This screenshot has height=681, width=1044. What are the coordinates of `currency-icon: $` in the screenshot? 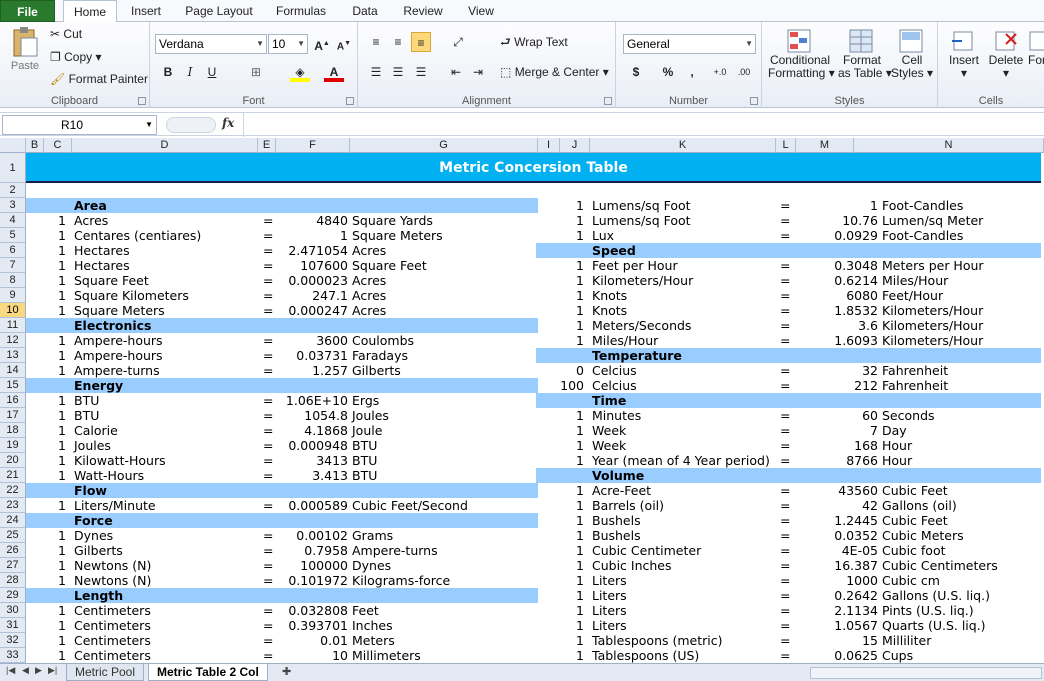 It's located at (636, 72).